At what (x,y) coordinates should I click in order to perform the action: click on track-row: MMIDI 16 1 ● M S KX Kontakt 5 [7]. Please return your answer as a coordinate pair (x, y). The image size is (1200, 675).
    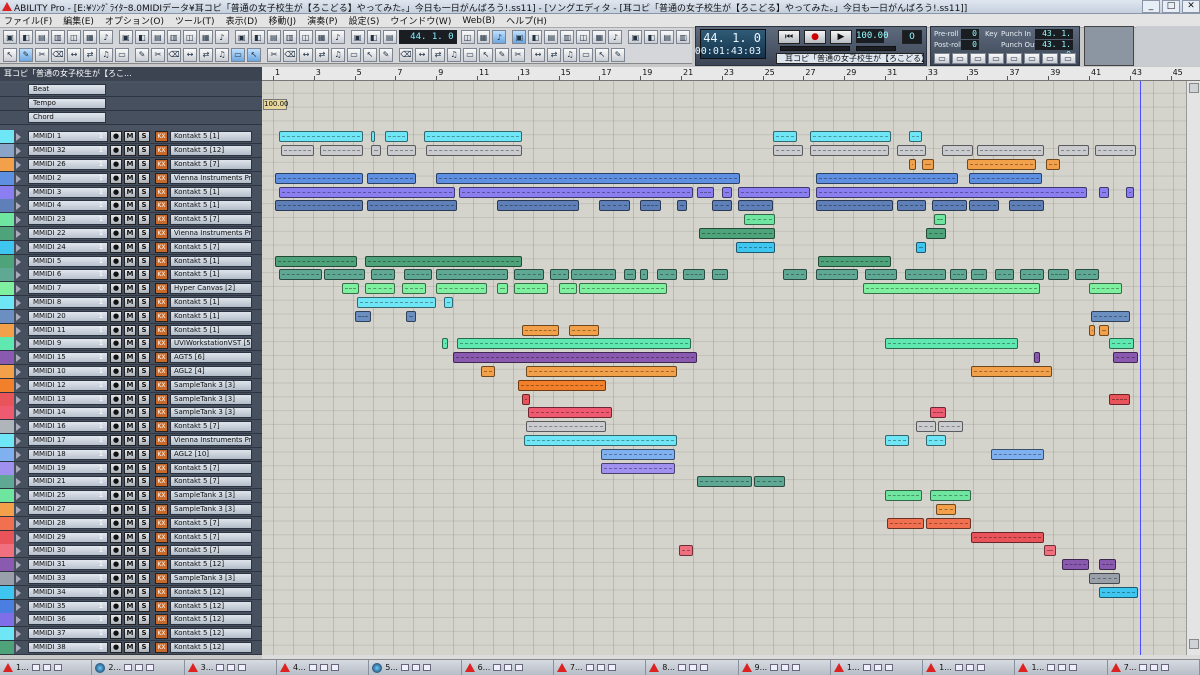
    Looking at the image, I should click on (131, 427).